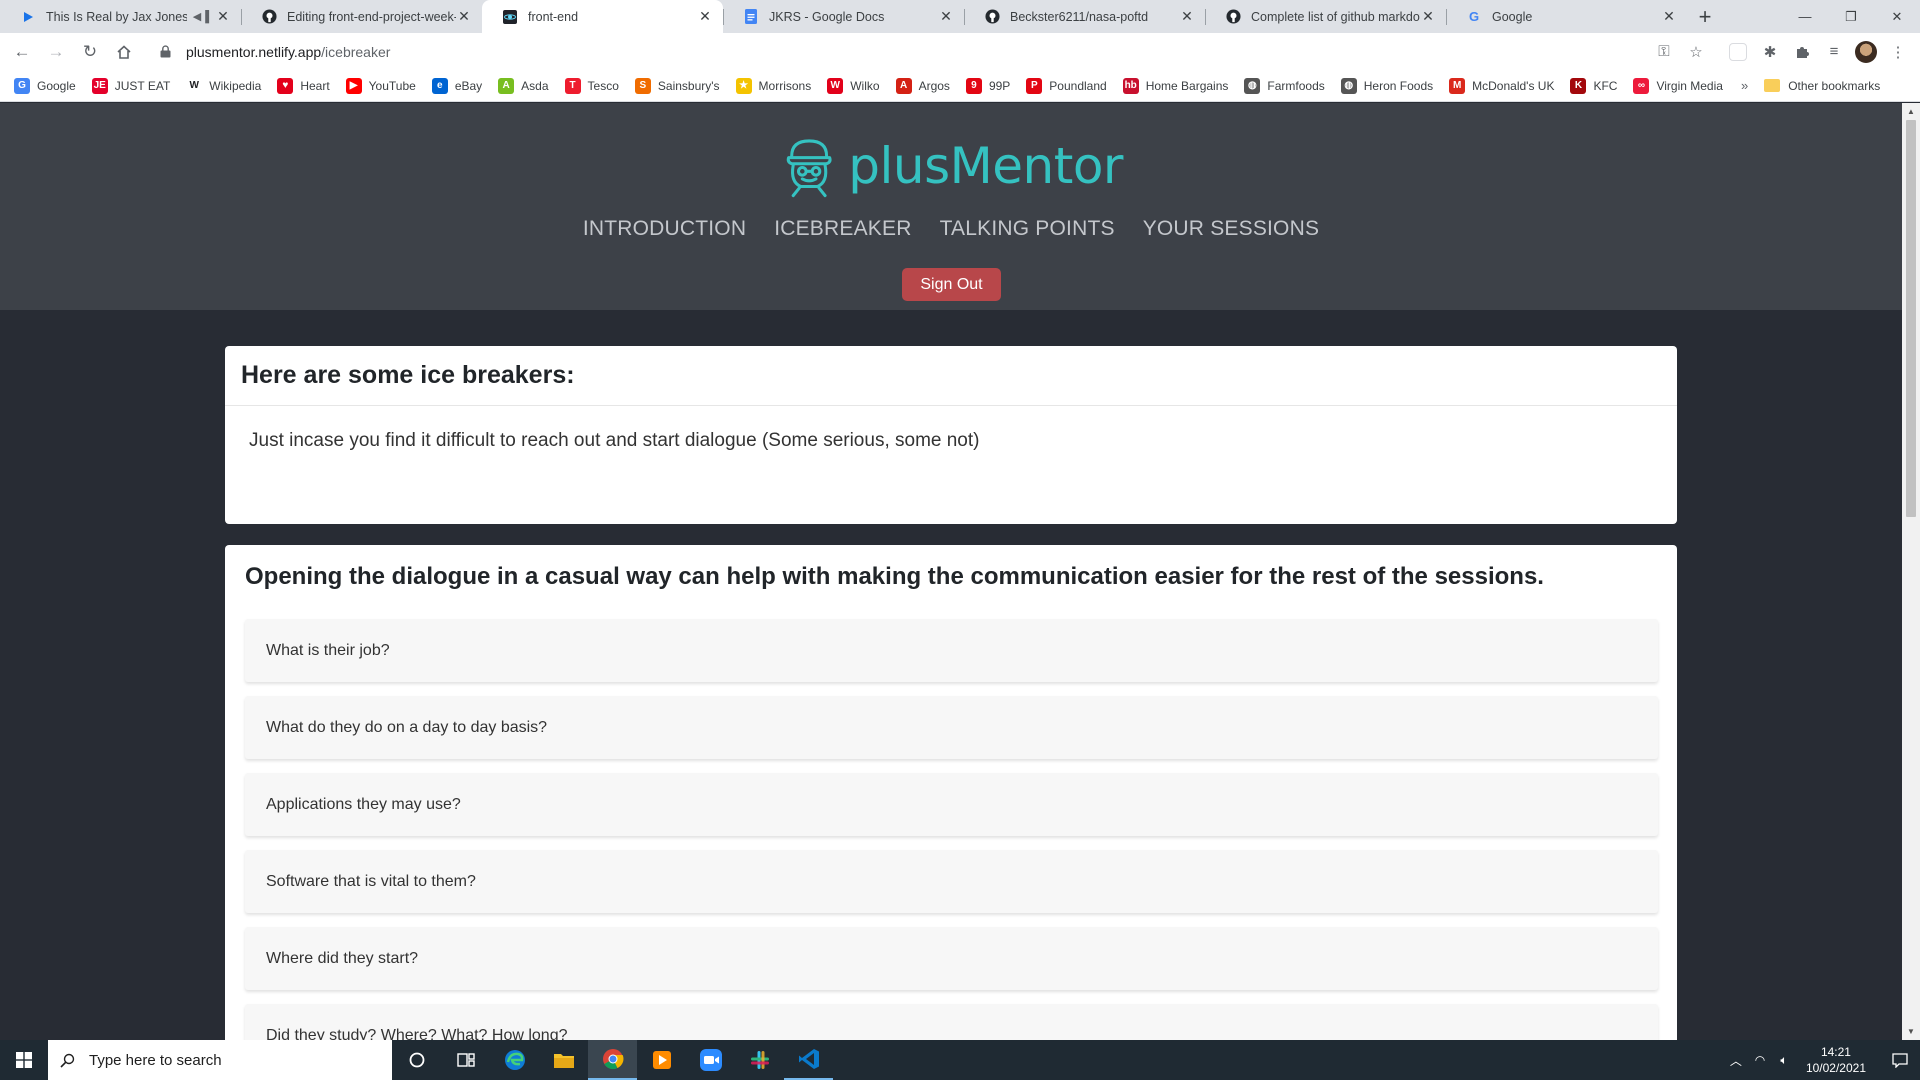 The height and width of the screenshot is (1080, 1920). What do you see at coordinates (842, 229) in the screenshot?
I see `nav-icebreaker: ICEBREAKER` at bounding box center [842, 229].